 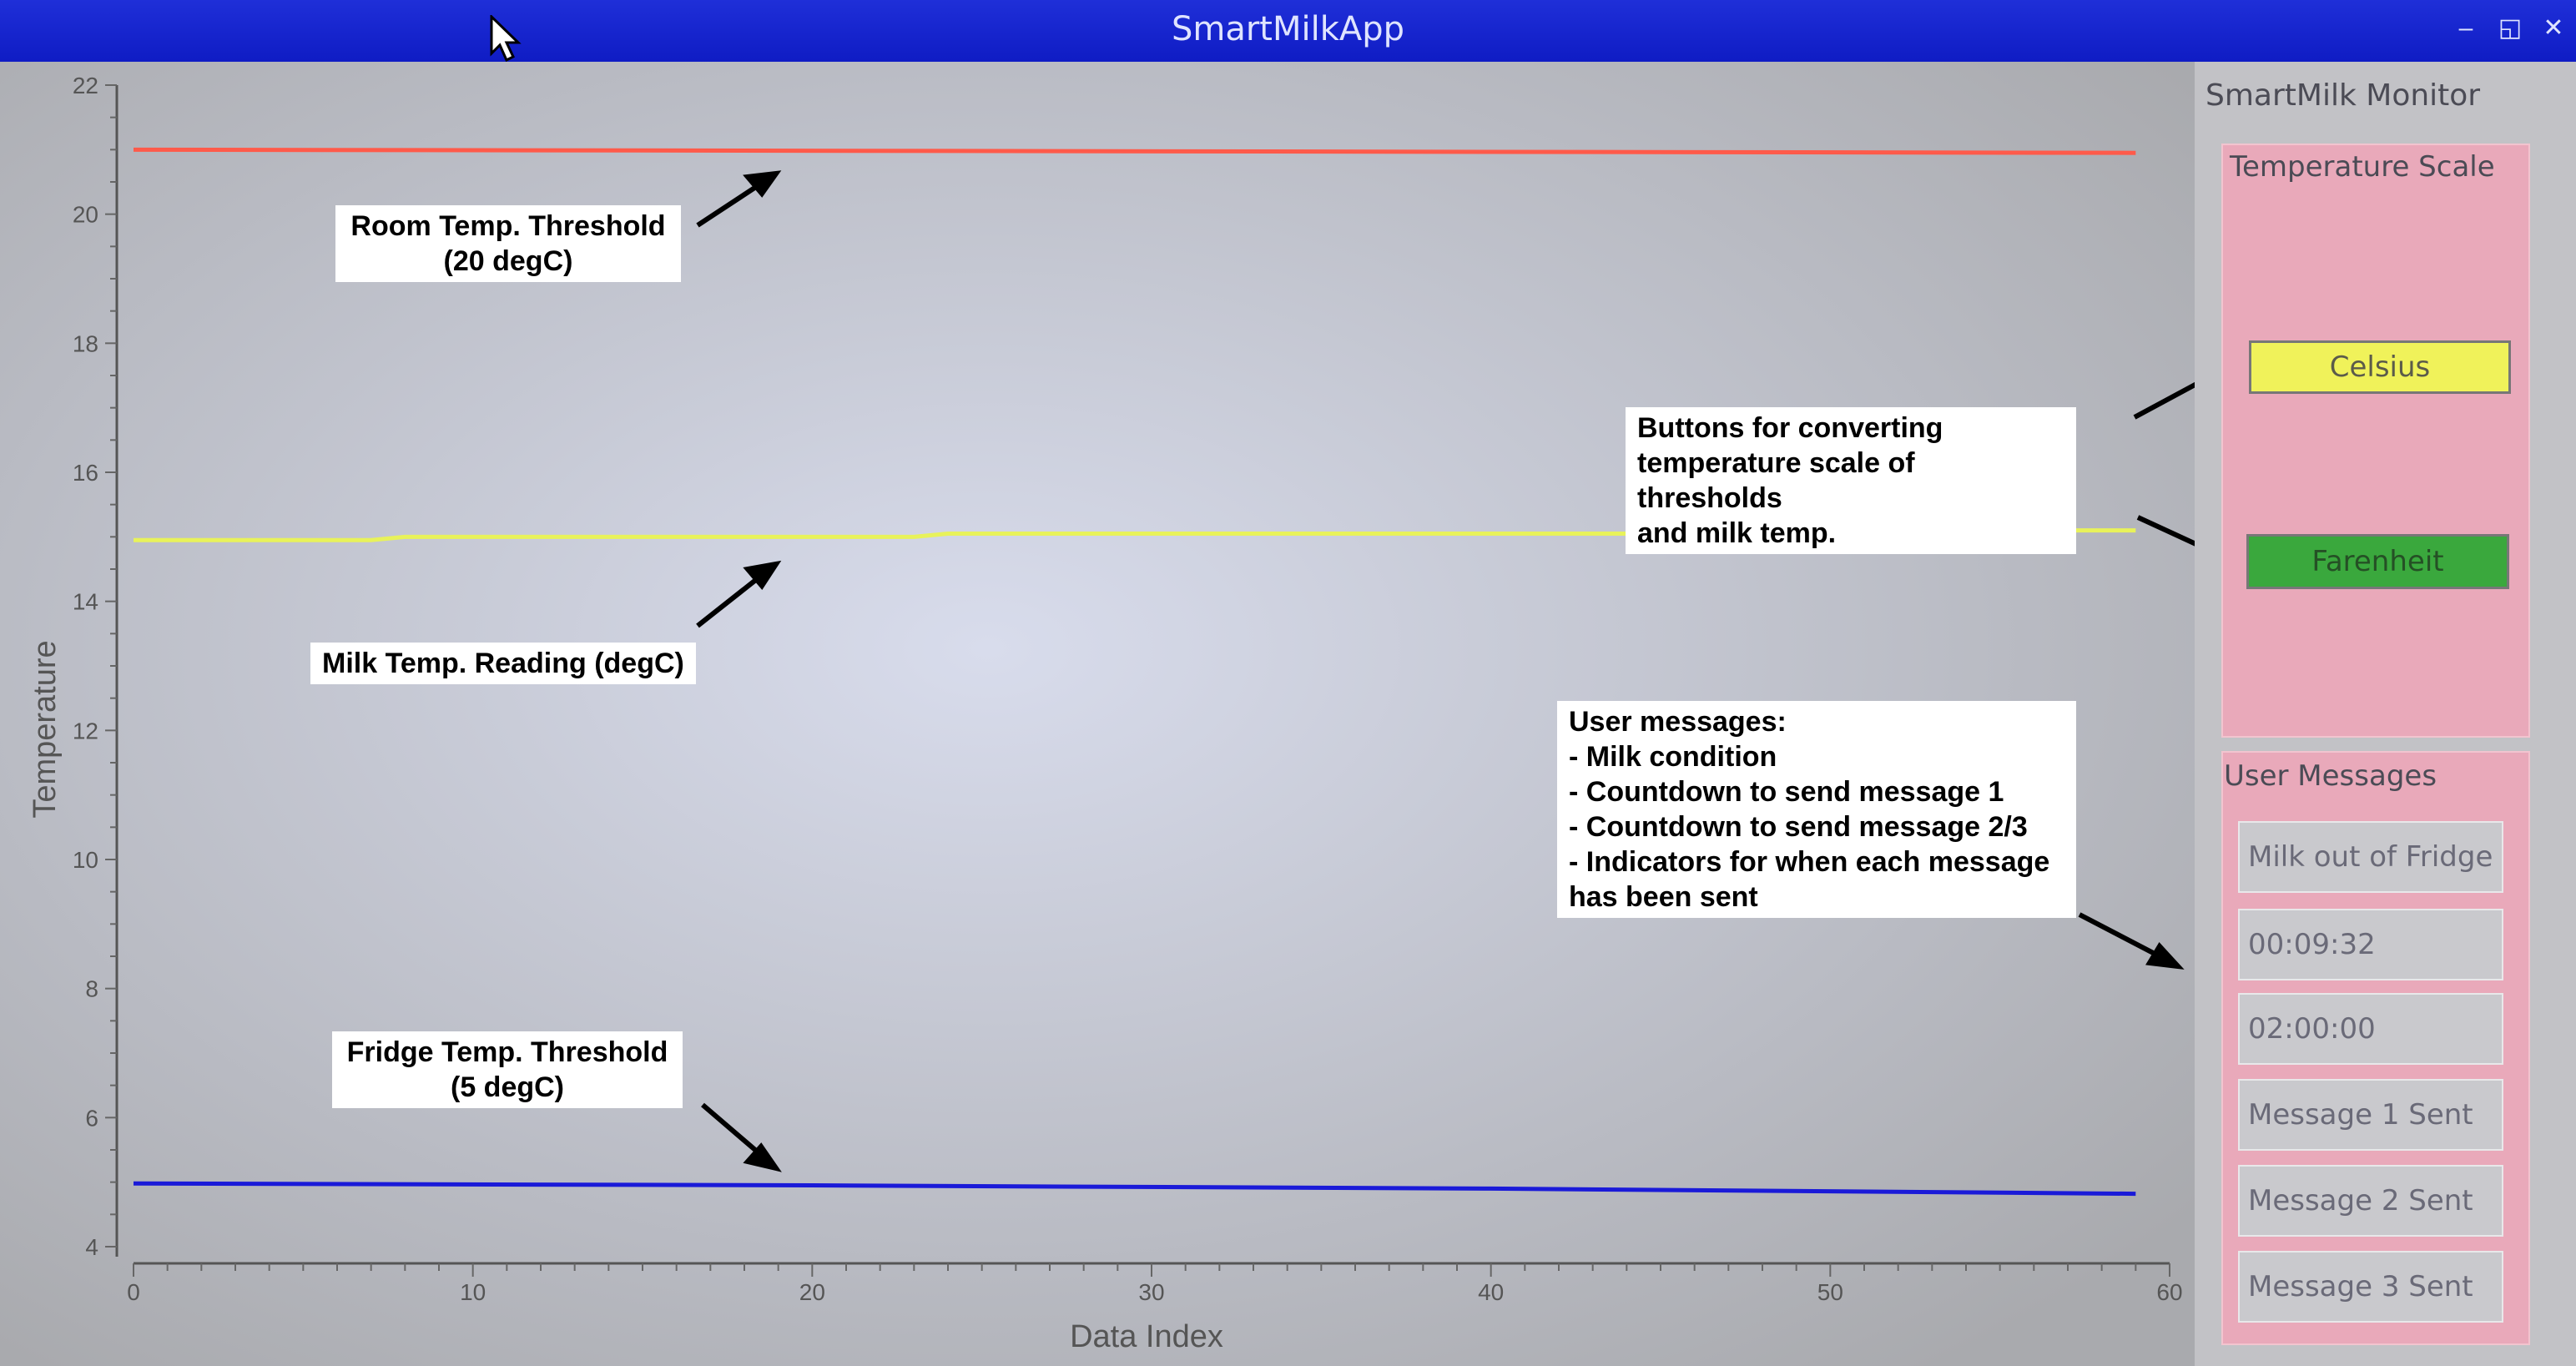 I want to click on temperature-scale-title: Temperature Scale, so click(x=2362, y=167).